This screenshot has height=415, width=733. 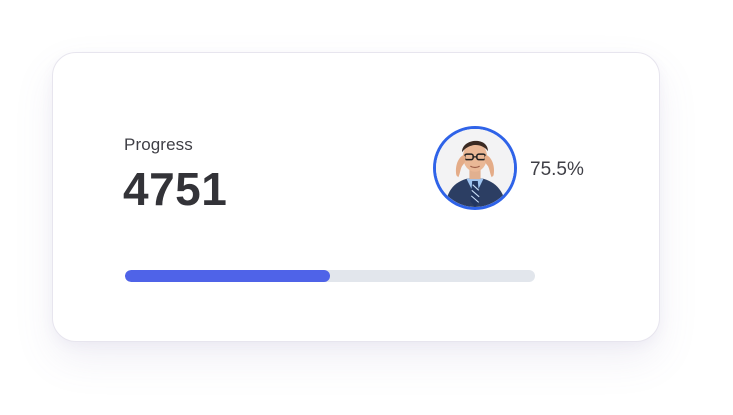 What do you see at coordinates (227, 276) in the screenshot?
I see `progress-fill` at bounding box center [227, 276].